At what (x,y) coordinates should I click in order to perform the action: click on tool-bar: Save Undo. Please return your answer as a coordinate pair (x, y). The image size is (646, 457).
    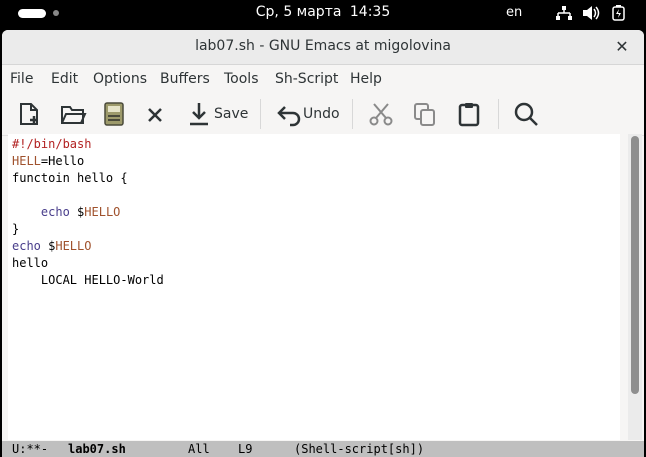
    Looking at the image, I should click on (323, 114).